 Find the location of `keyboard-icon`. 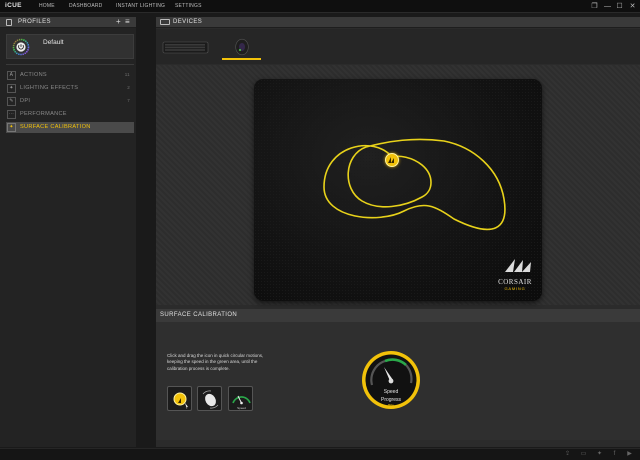

keyboard-icon is located at coordinates (185, 47).